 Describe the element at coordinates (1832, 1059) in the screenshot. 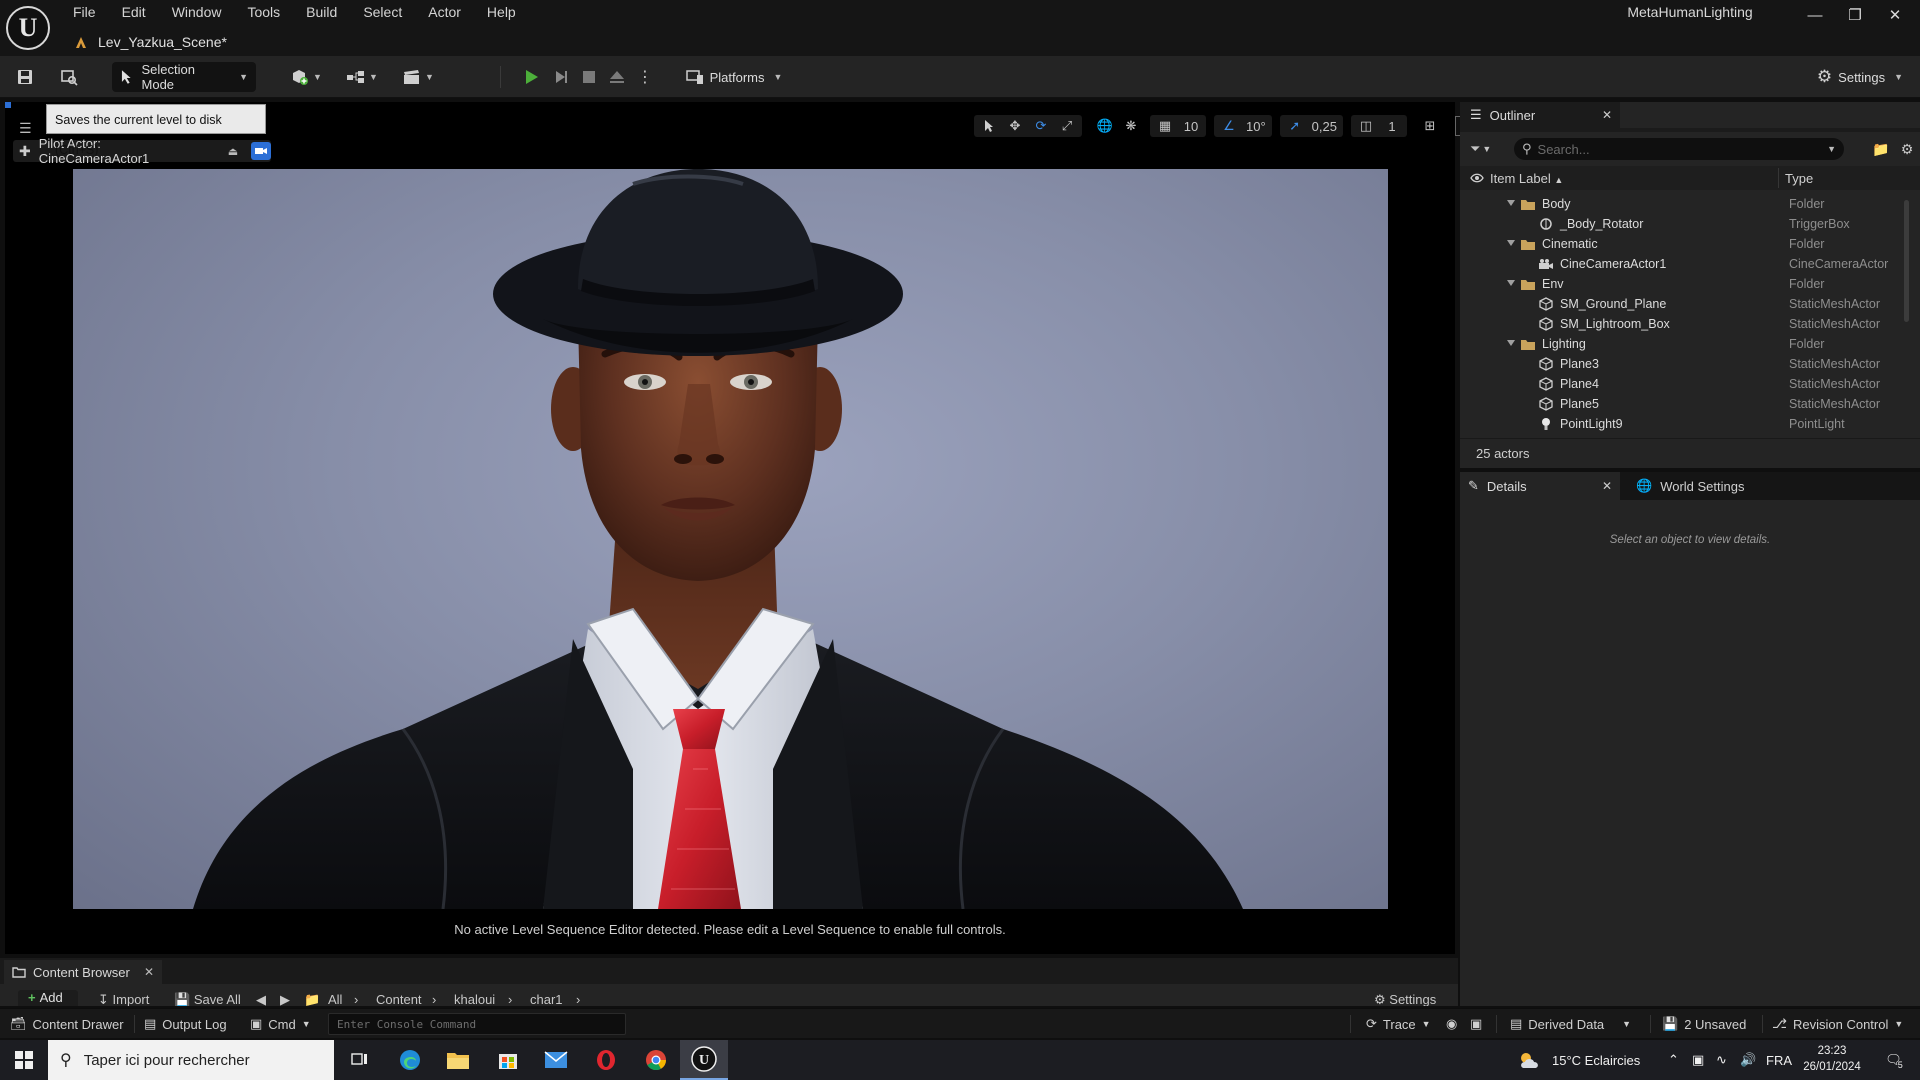

I see `taskbar-clock: 23:23 26/01/2024` at that location.